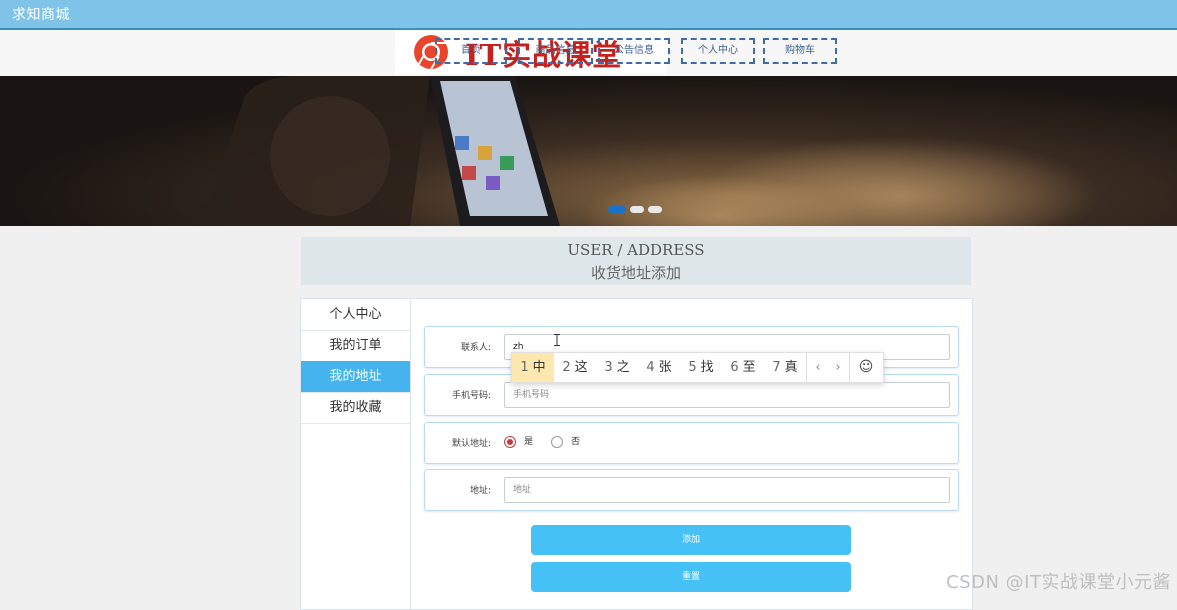  I want to click on nav-announcements: 公告信息, so click(634, 51).